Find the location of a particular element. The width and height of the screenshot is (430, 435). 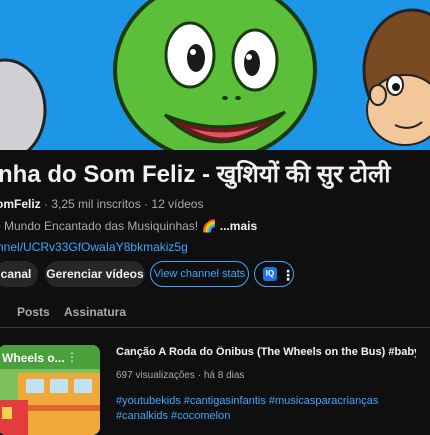

tab-posts: Posts is located at coordinates (33, 312).